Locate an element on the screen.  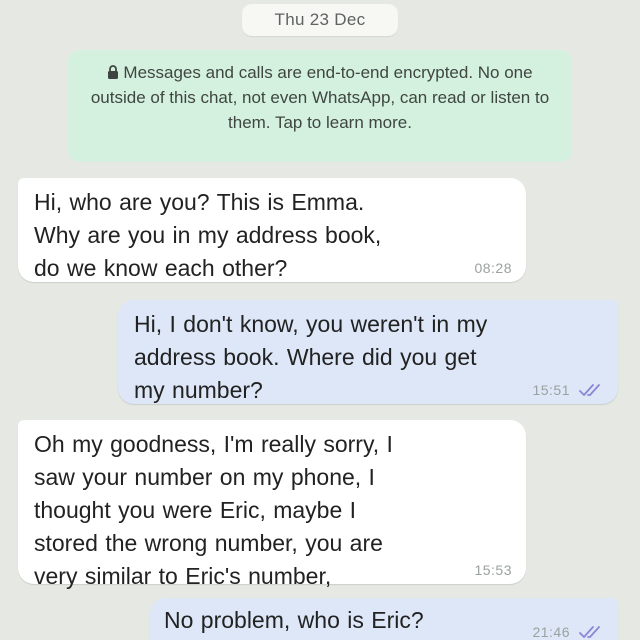
message-time: 08:28 is located at coordinates (493, 268).